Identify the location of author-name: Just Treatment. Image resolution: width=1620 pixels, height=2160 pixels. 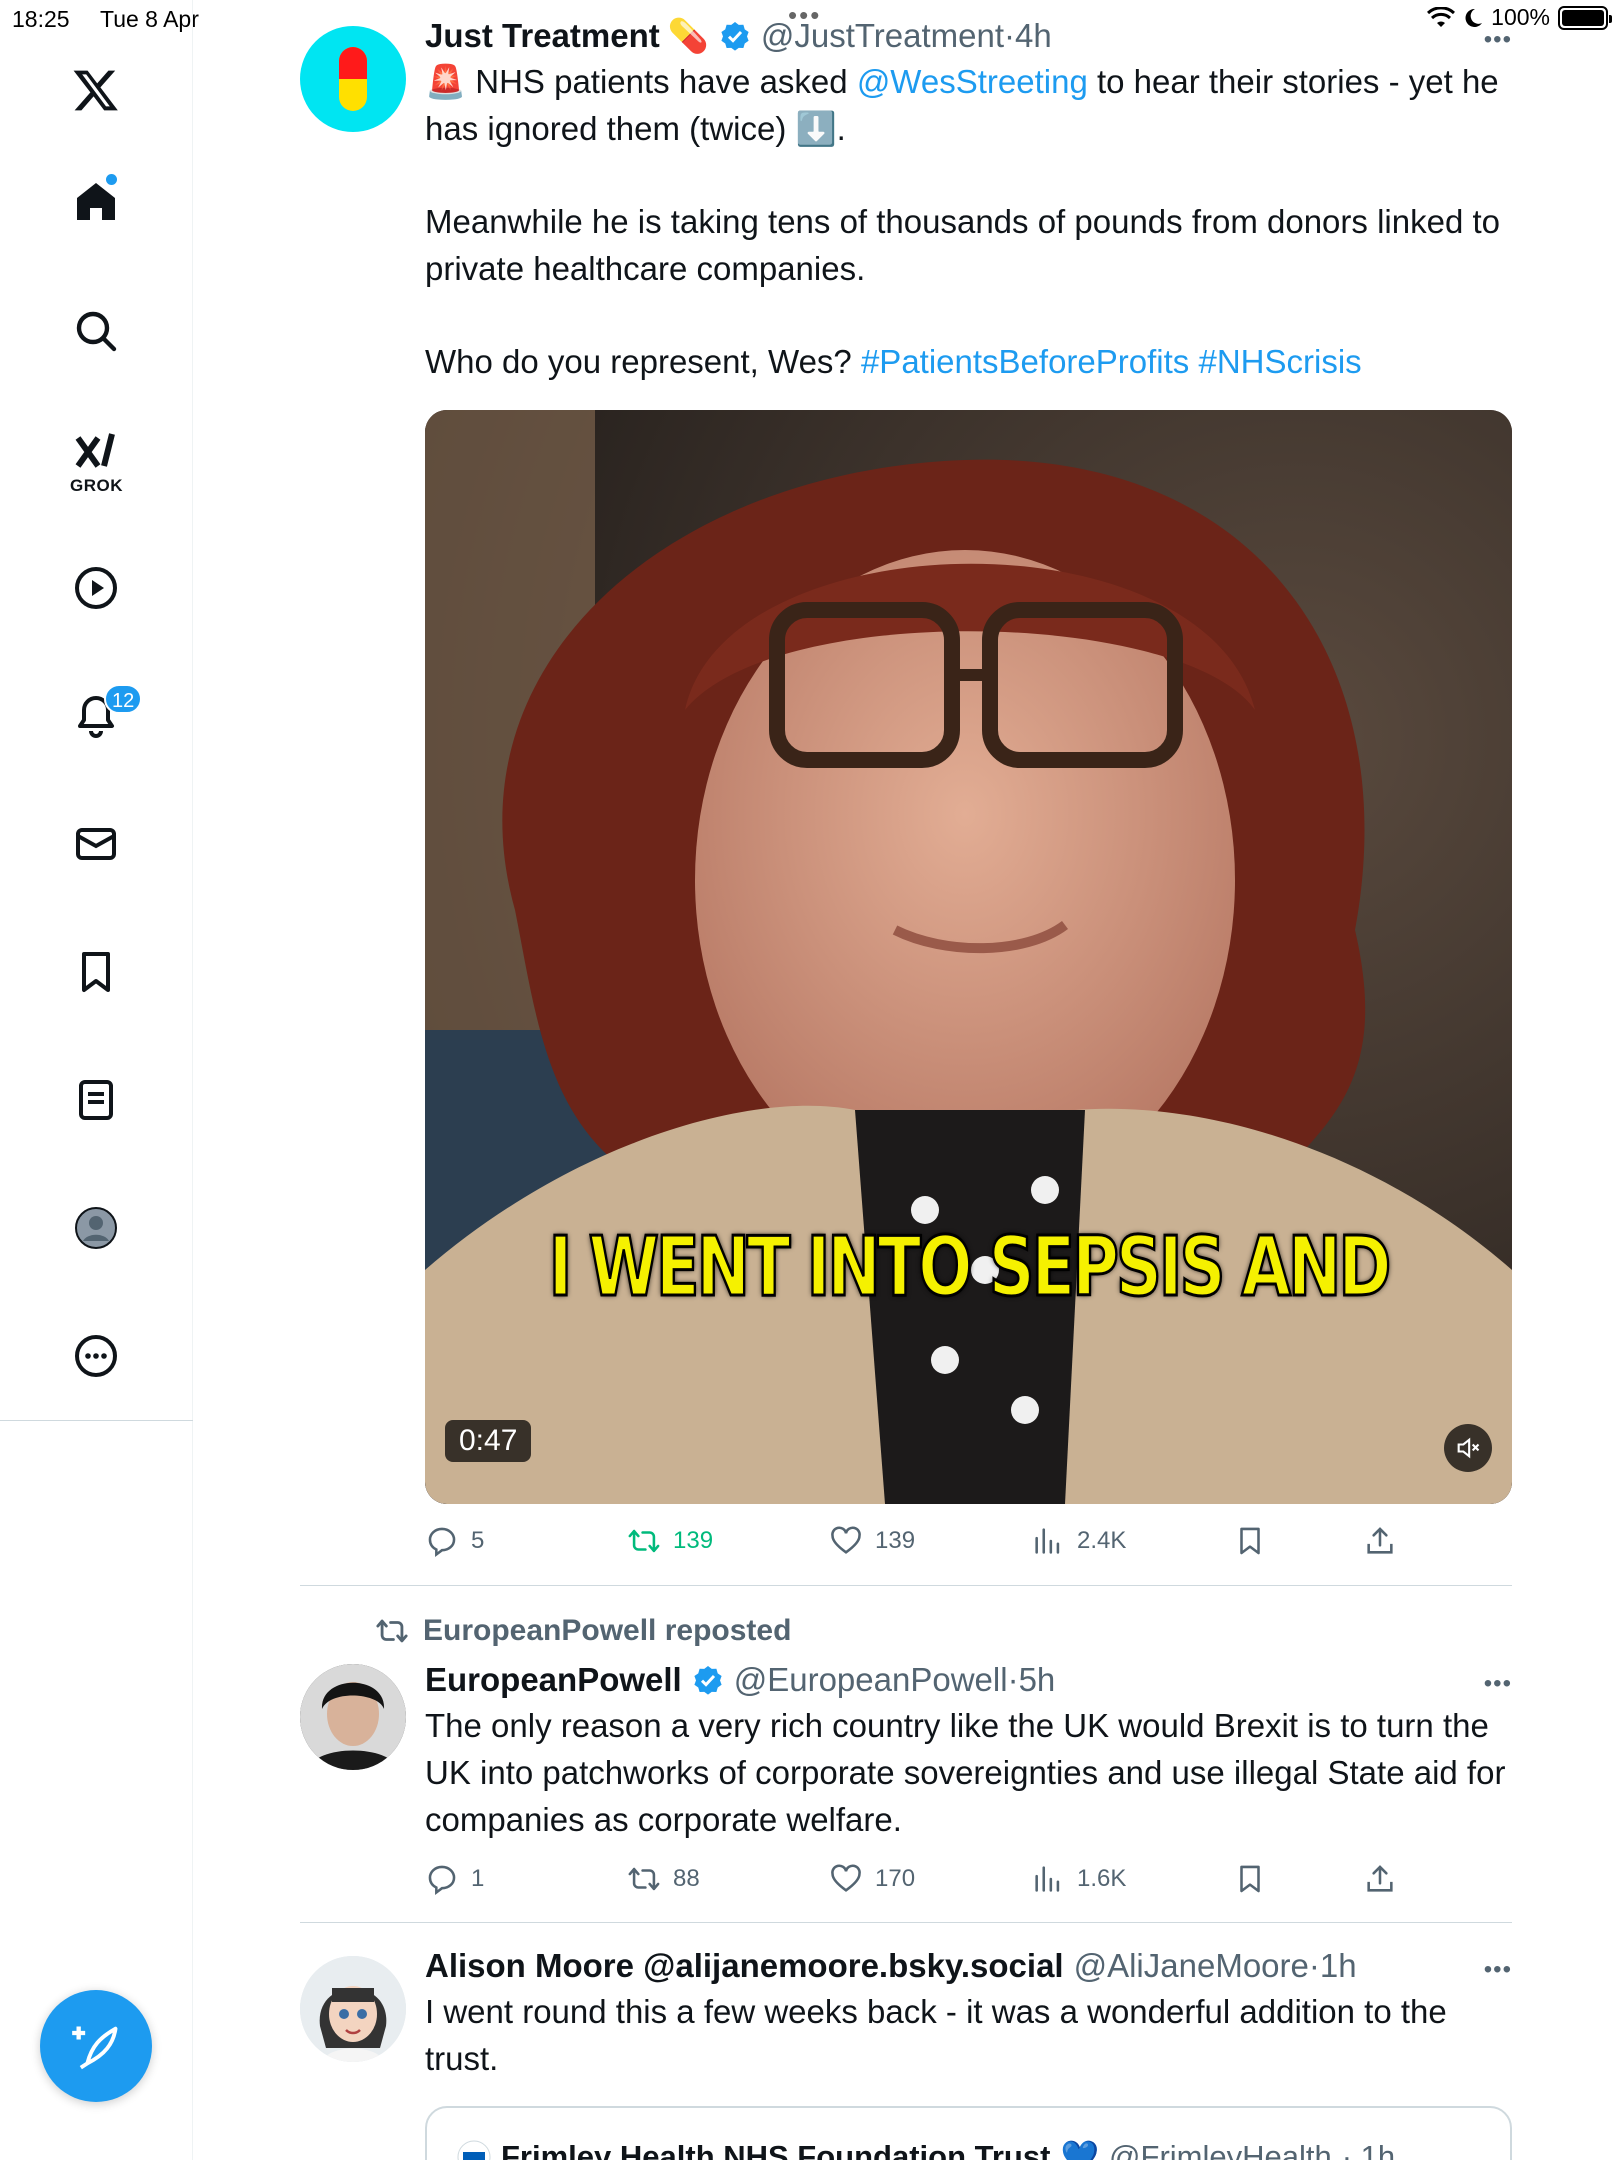
(542, 36).